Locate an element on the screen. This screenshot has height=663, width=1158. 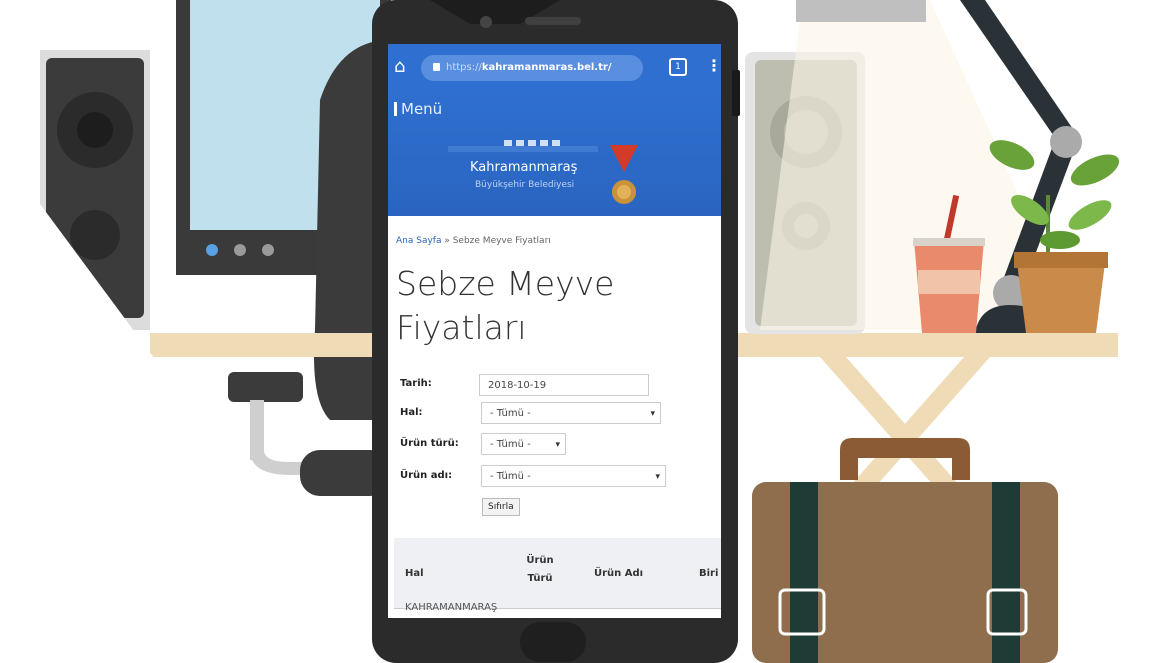
product-type-label: Ürün türü: is located at coordinates (429, 443).